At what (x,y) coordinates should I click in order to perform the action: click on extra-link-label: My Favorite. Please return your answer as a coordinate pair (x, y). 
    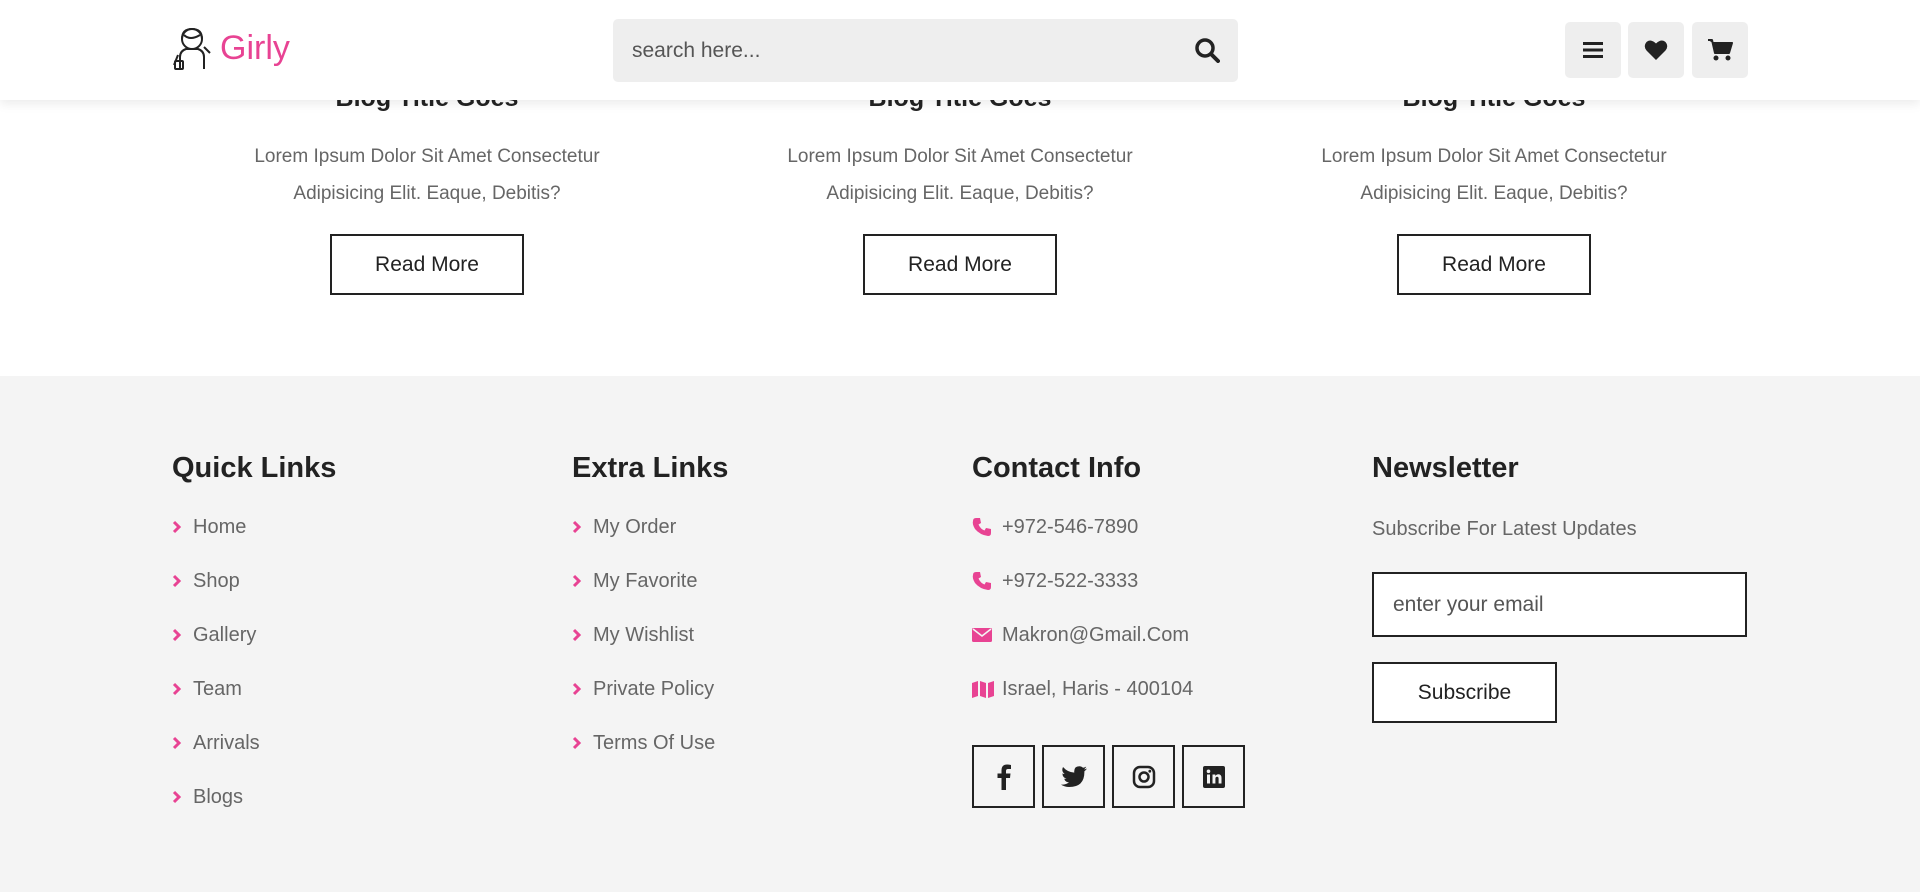
    Looking at the image, I should click on (645, 580).